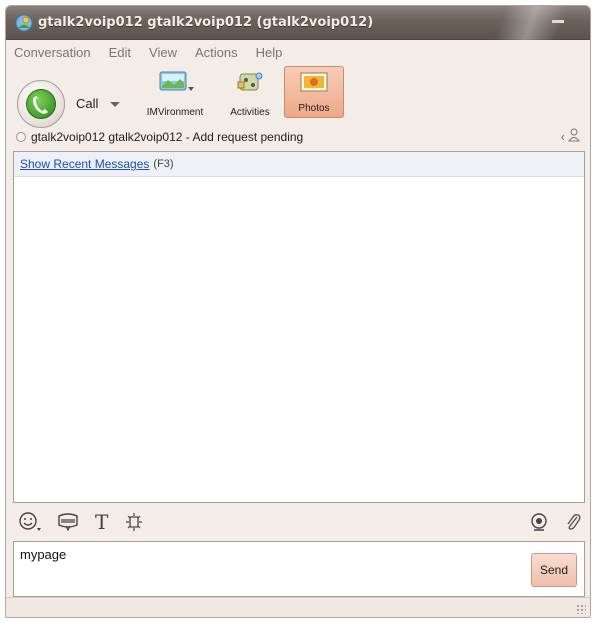 The height and width of the screenshot is (623, 596). I want to click on wink-icon, so click(68, 522).